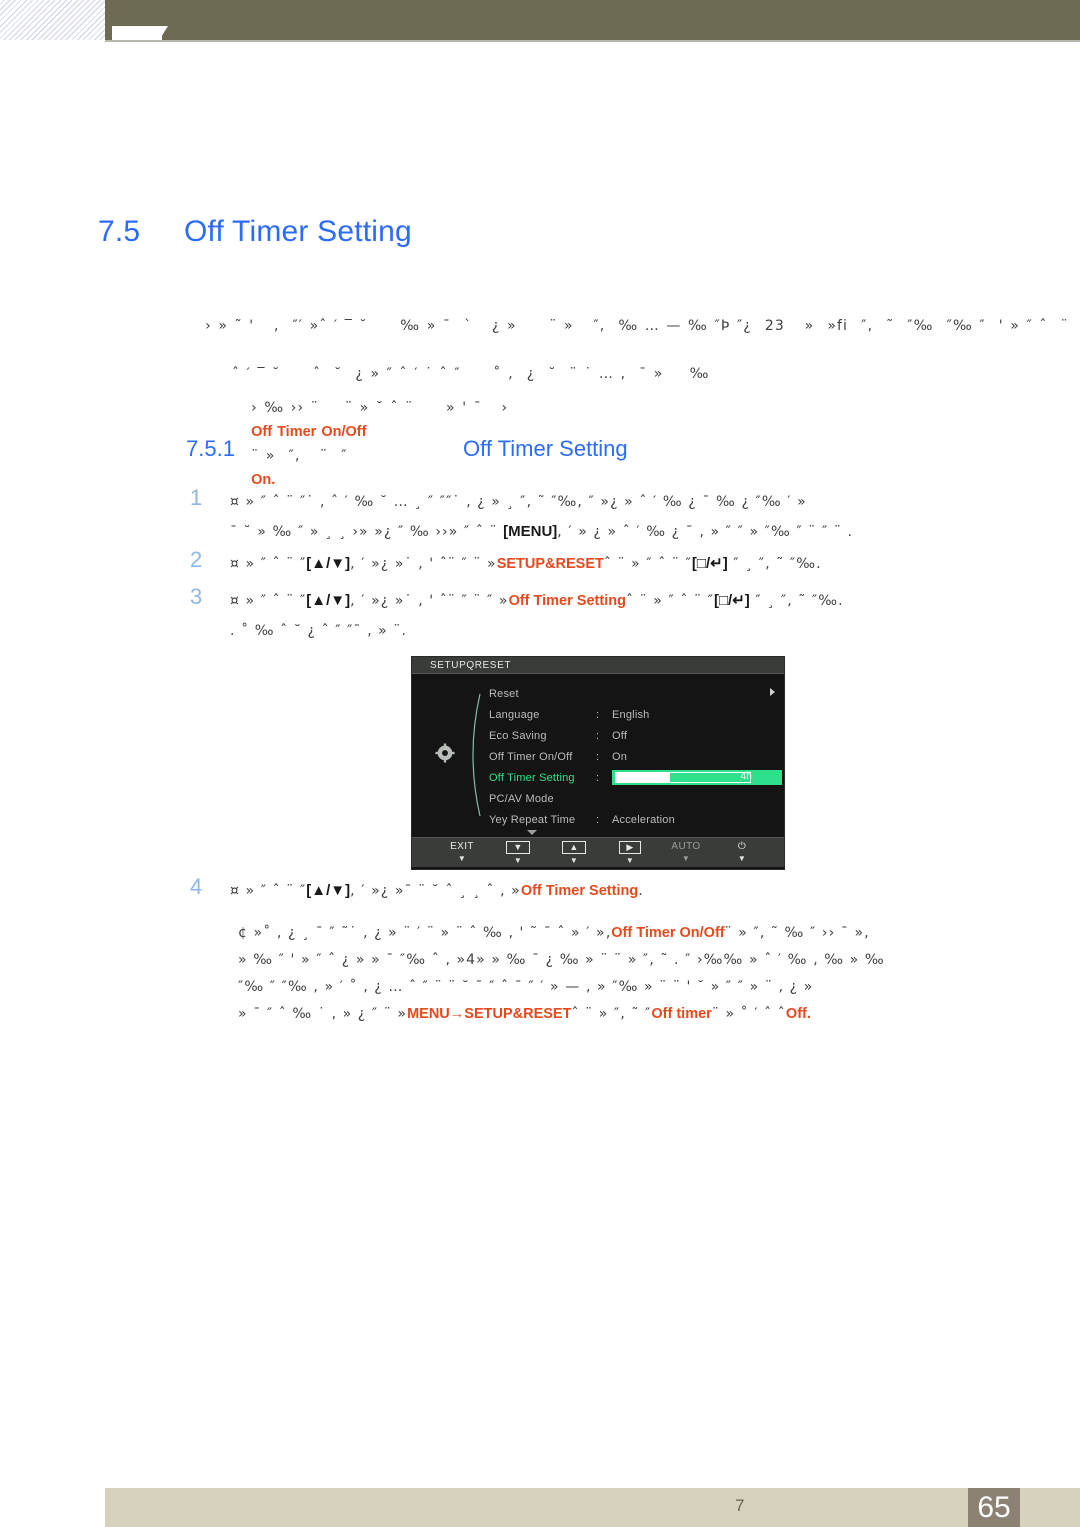 The image size is (1080, 1527). Describe the element at coordinates (319, 631) in the screenshot. I see `step-3-line-2: . ˚ ‰ ˆ ˘ ¿ ˆ ″ ″ˉ ‚ » ¨.` at that location.